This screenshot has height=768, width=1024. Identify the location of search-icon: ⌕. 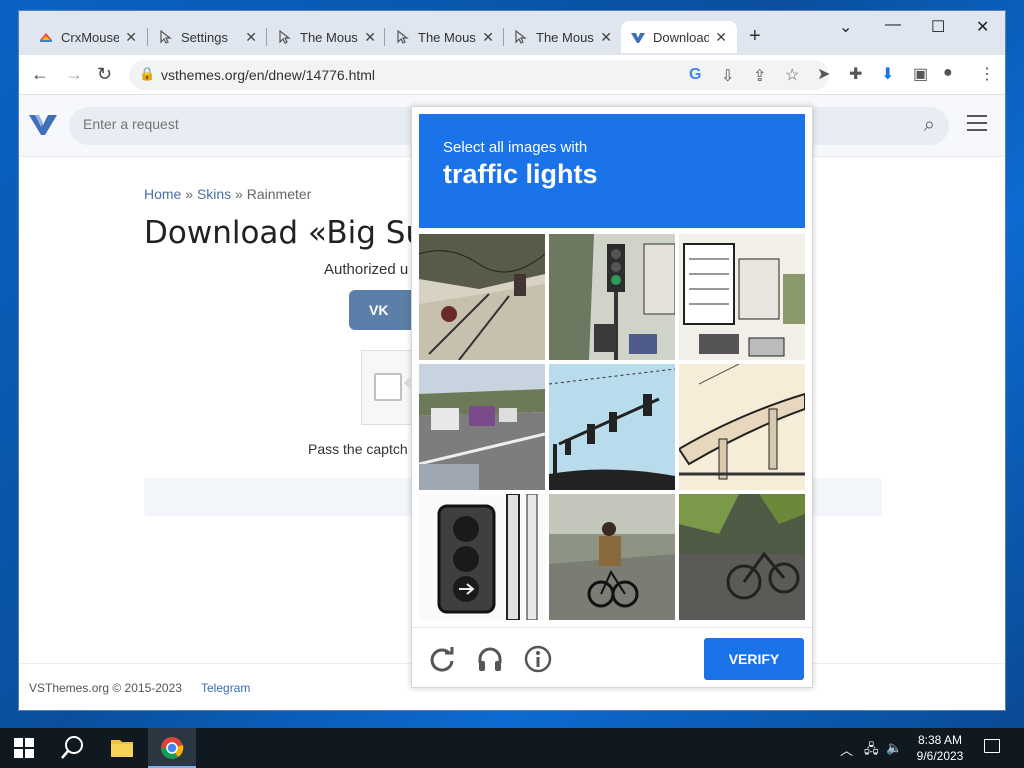
(929, 125).